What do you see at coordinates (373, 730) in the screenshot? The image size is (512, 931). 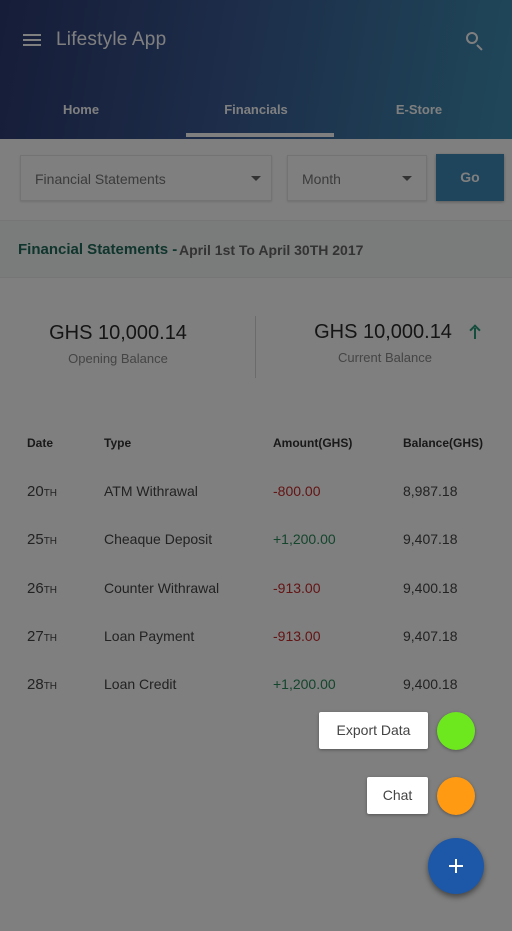 I see `export-data-label: Export Data` at bounding box center [373, 730].